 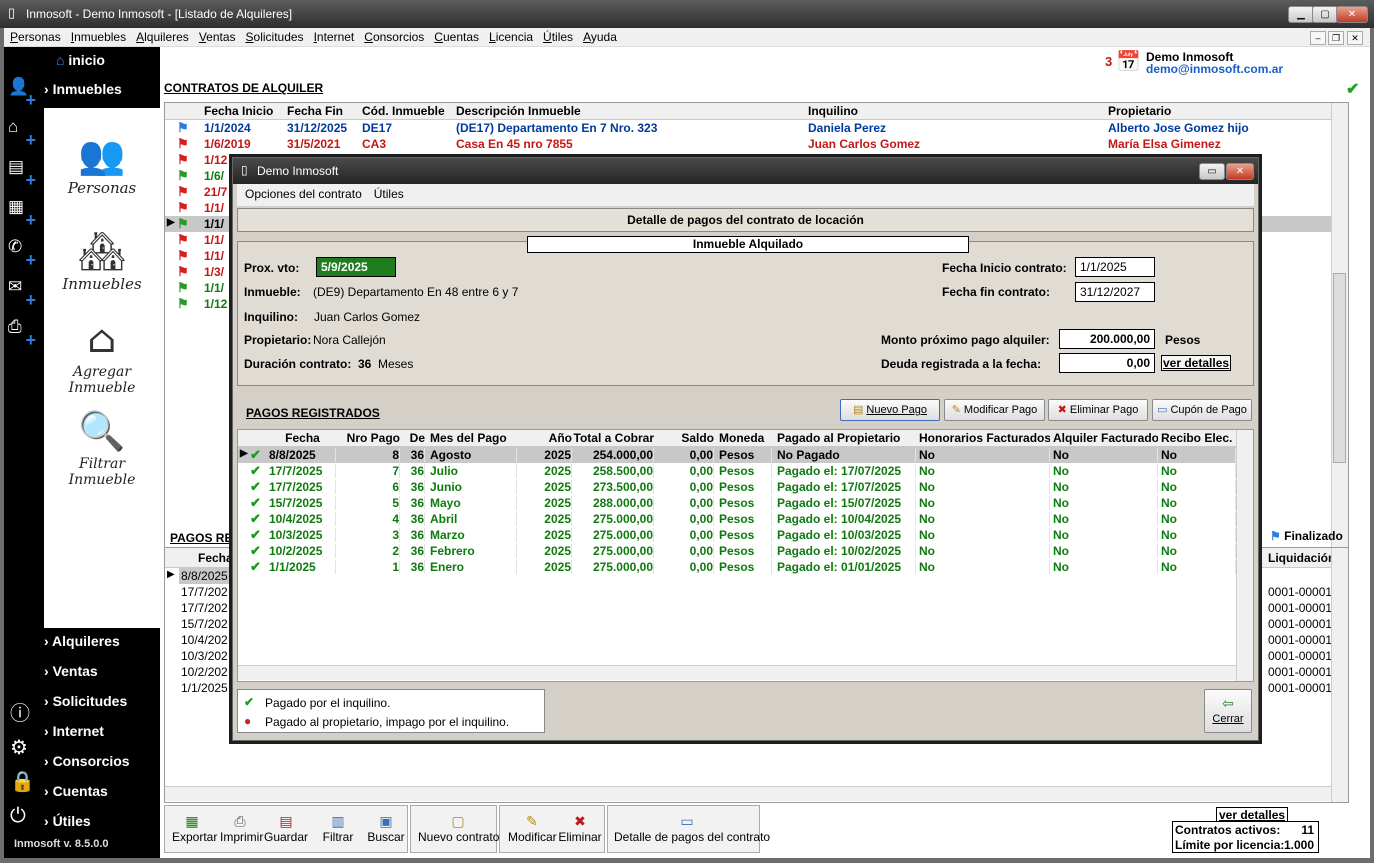 I want to click on dialog-button-2: ✖ Eliminar Pago, so click(x=1098, y=410).